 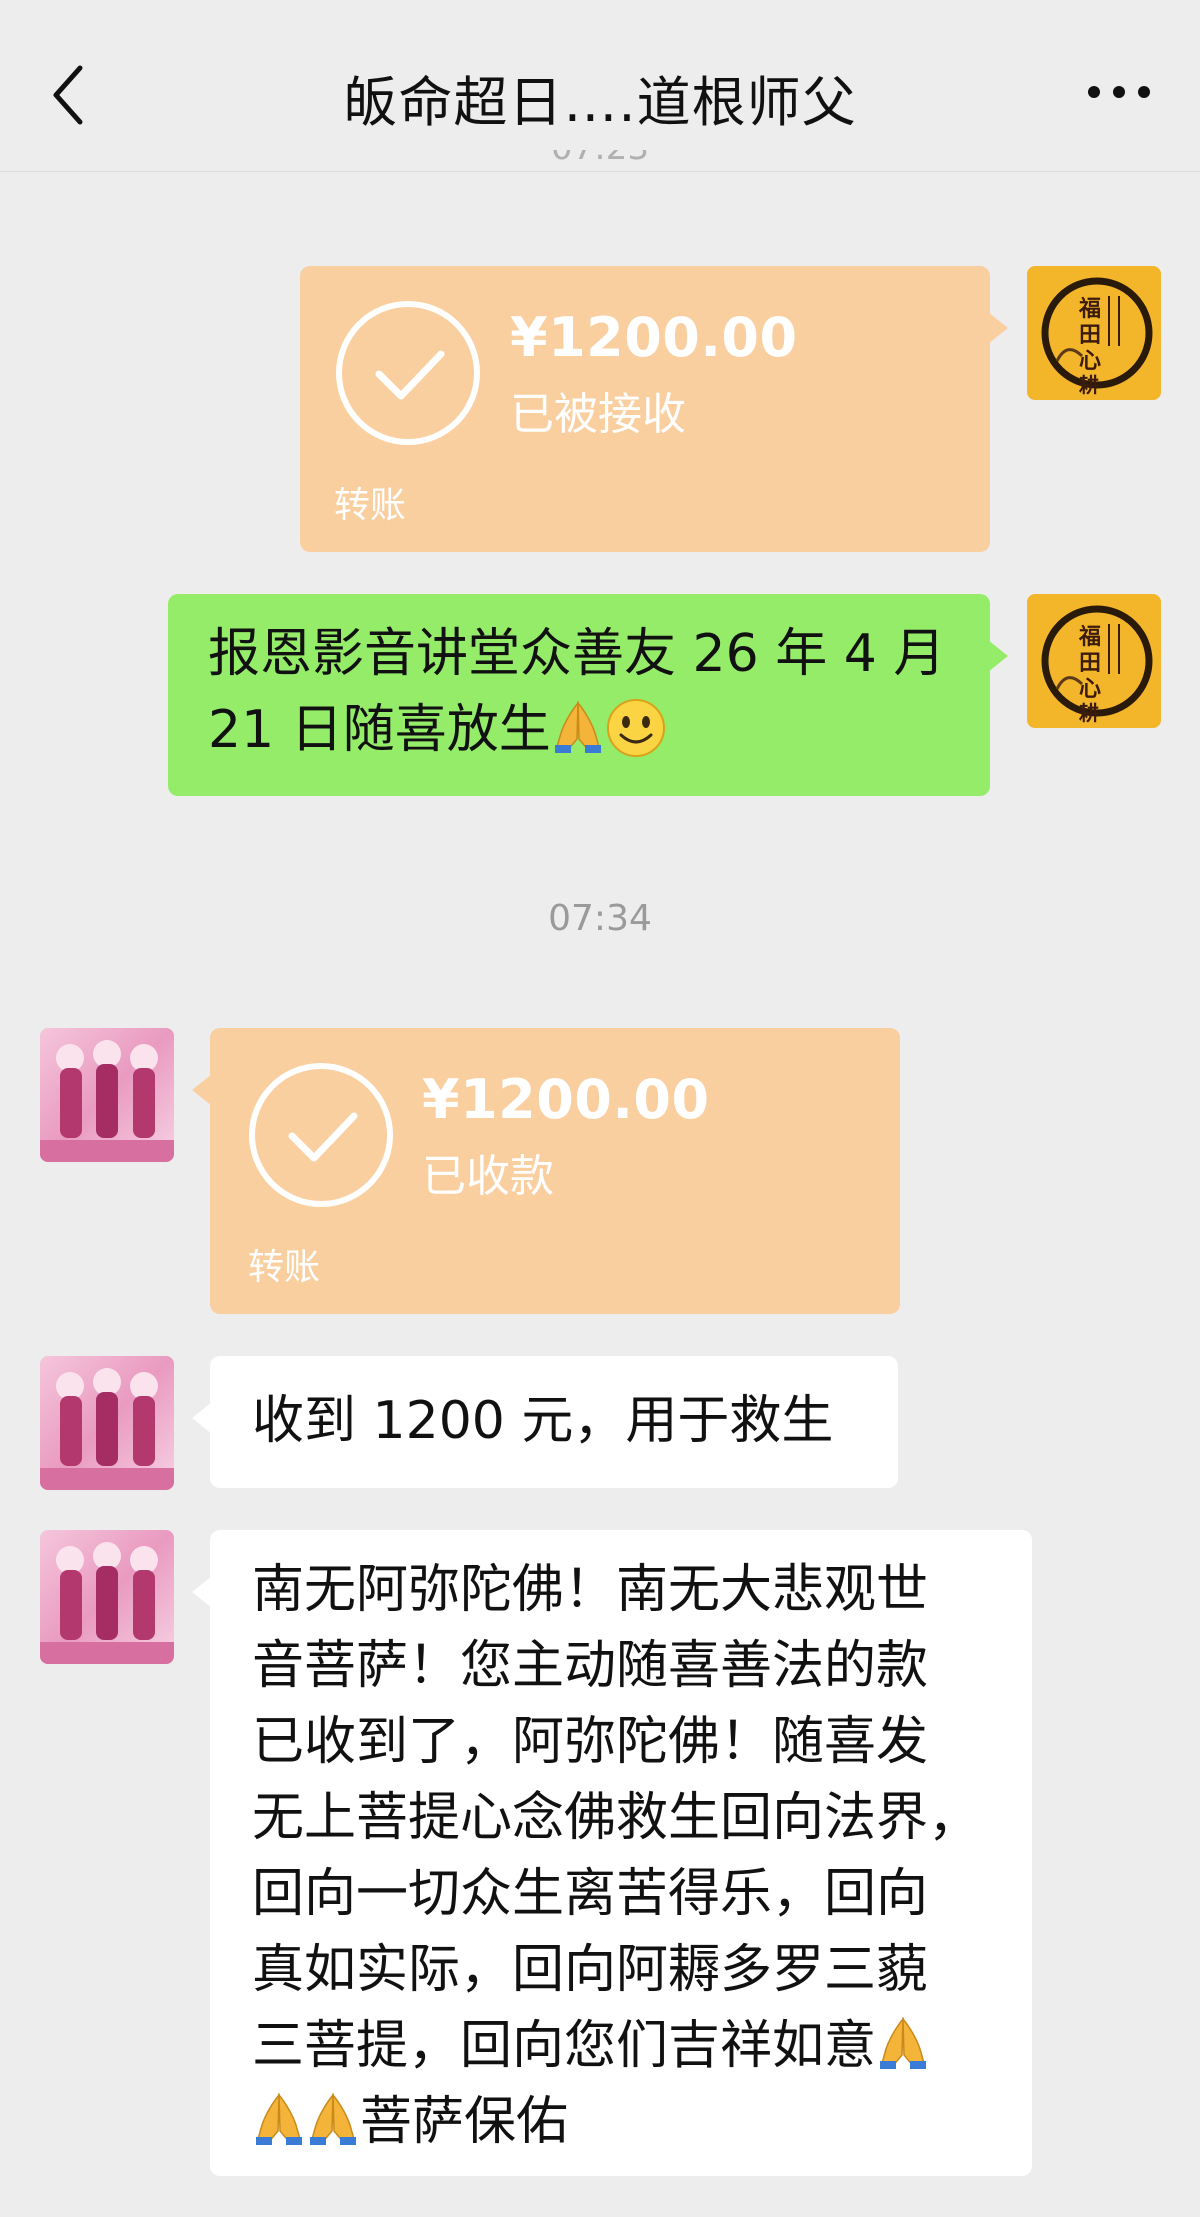 I want to click on message-line: 菩萨保佑, so click(x=621, y=2122).